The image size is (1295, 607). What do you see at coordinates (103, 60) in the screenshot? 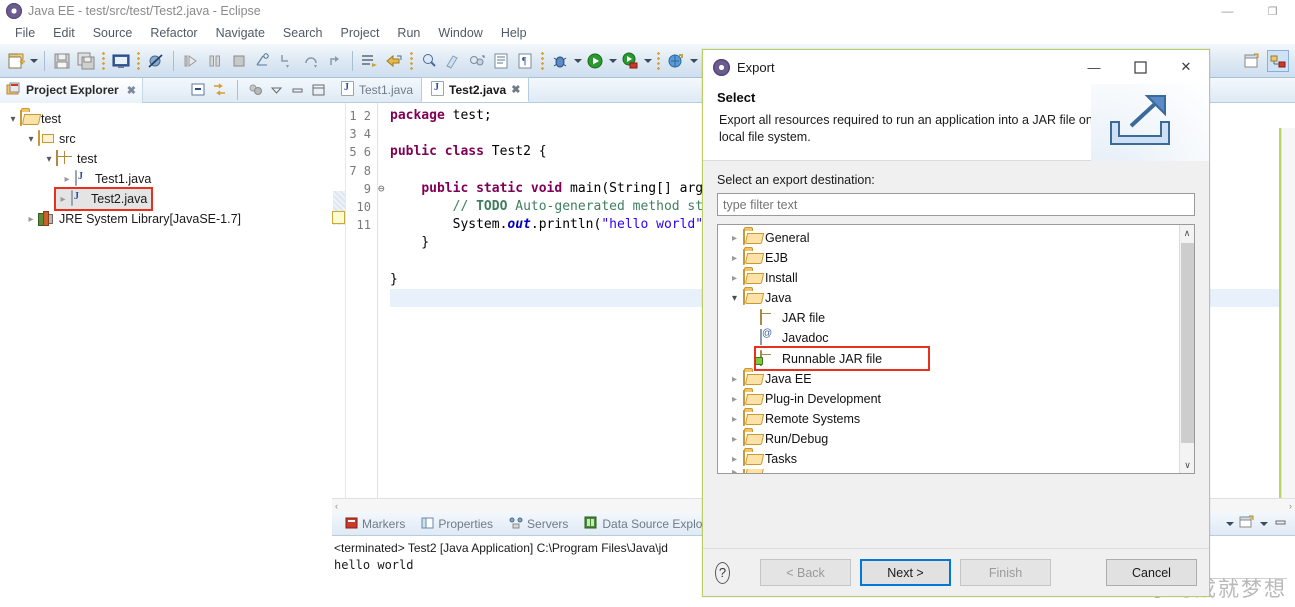
I see `toolbar-drag-handle` at bounding box center [103, 60].